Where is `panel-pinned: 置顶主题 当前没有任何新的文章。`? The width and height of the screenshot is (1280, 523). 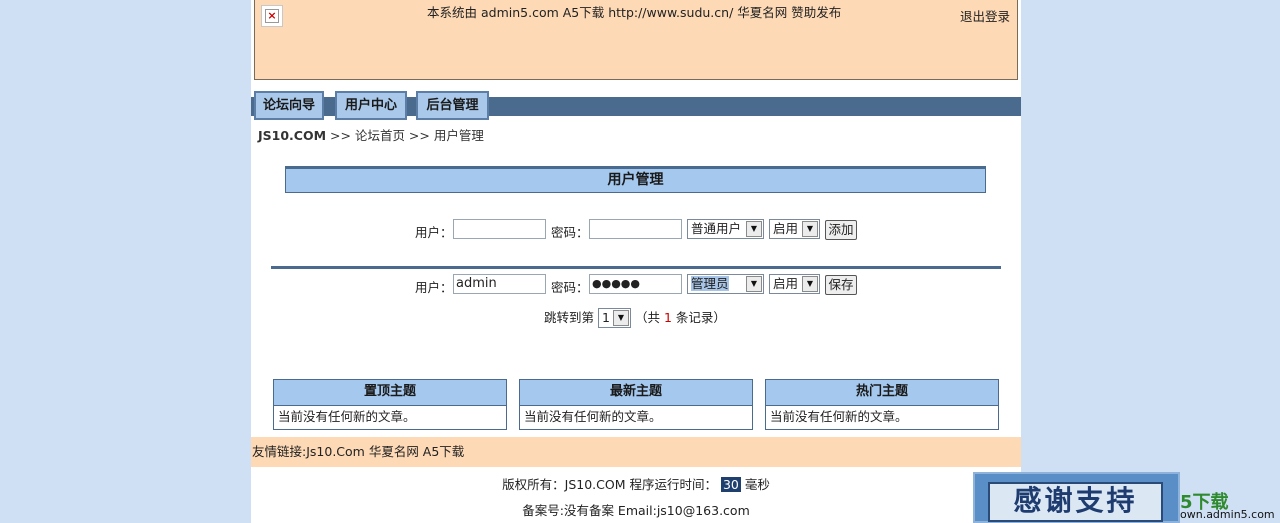 panel-pinned: 置顶主题 当前没有任何新的文章。 is located at coordinates (390, 404).